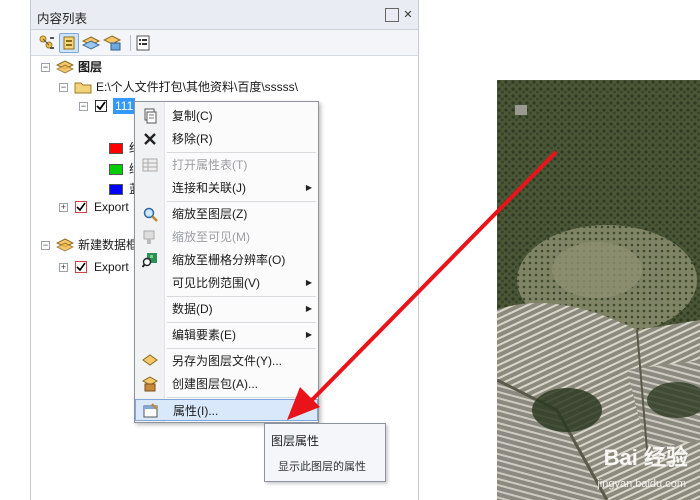 The width and height of the screenshot is (700, 500). I want to click on menu-item-zoom-to-raster-resolution: 缩放至栅格分辨率(O), so click(226, 260).